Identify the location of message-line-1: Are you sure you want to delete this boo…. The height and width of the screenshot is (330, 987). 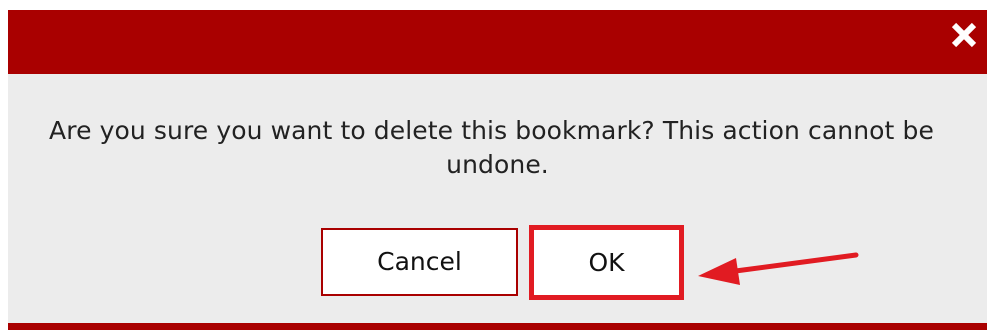
(491, 130).